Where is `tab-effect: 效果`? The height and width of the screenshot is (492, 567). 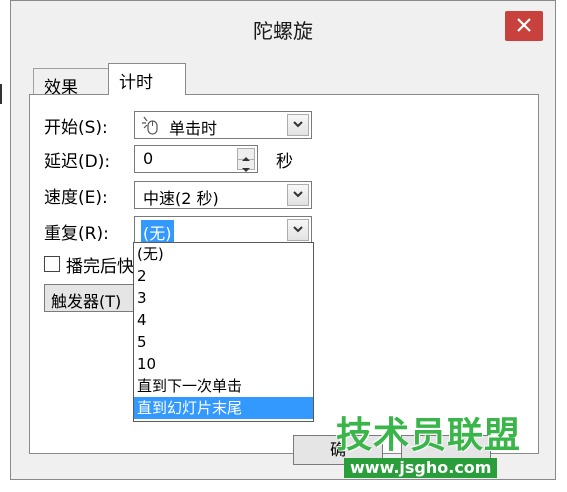 tab-effect: 效果 is located at coordinates (71, 83).